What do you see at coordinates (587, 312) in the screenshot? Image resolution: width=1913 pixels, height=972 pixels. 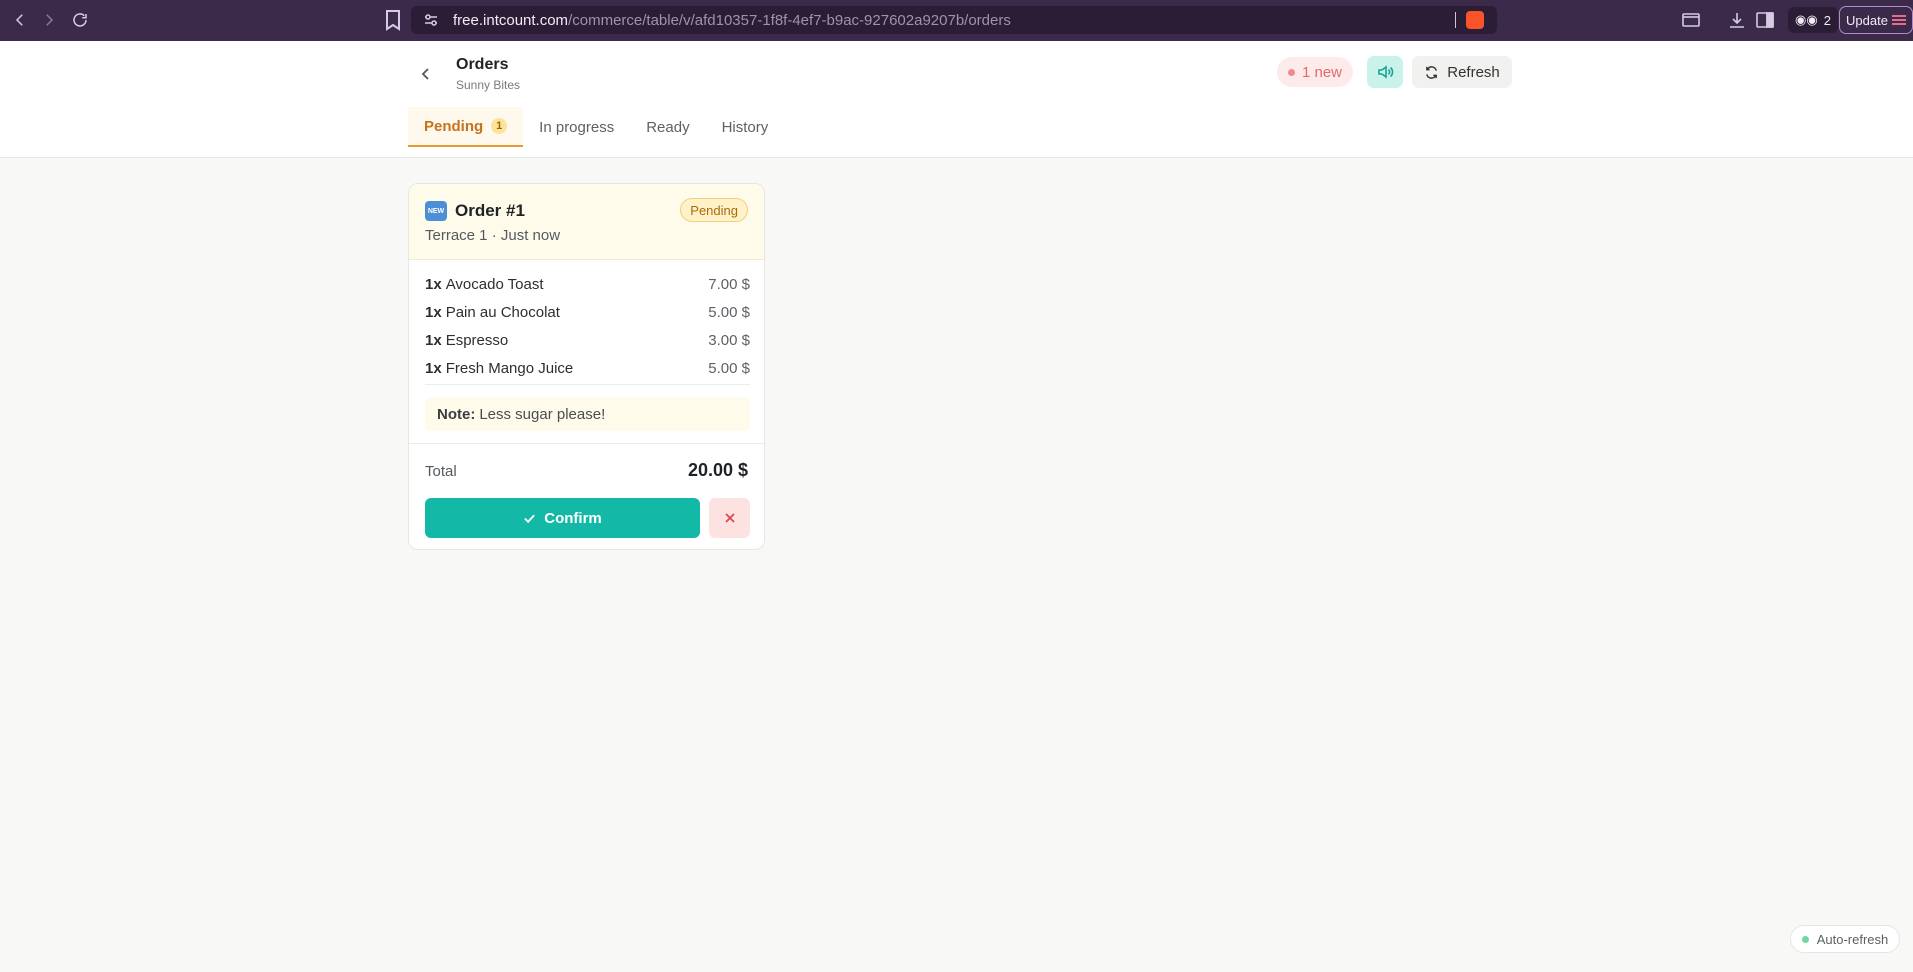 I see `list-item: 1x Pain au Chocolat 5.00 $` at bounding box center [587, 312].